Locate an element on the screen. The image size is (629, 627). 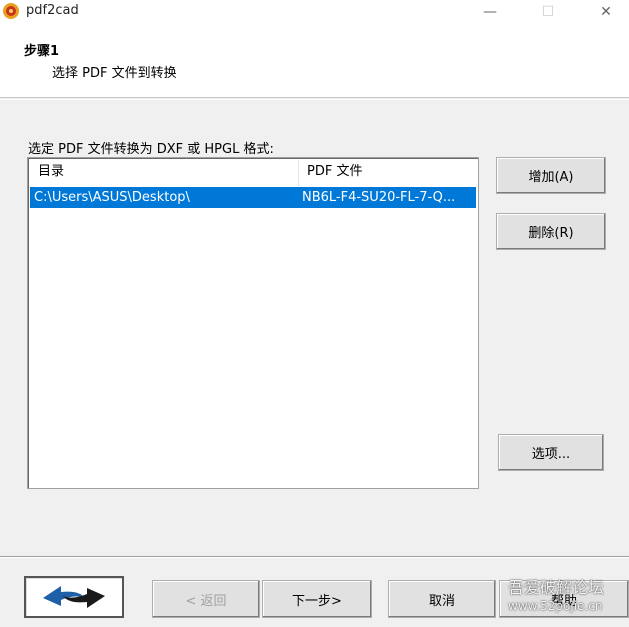
add-button: 增加(A) is located at coordinates (551, 175).